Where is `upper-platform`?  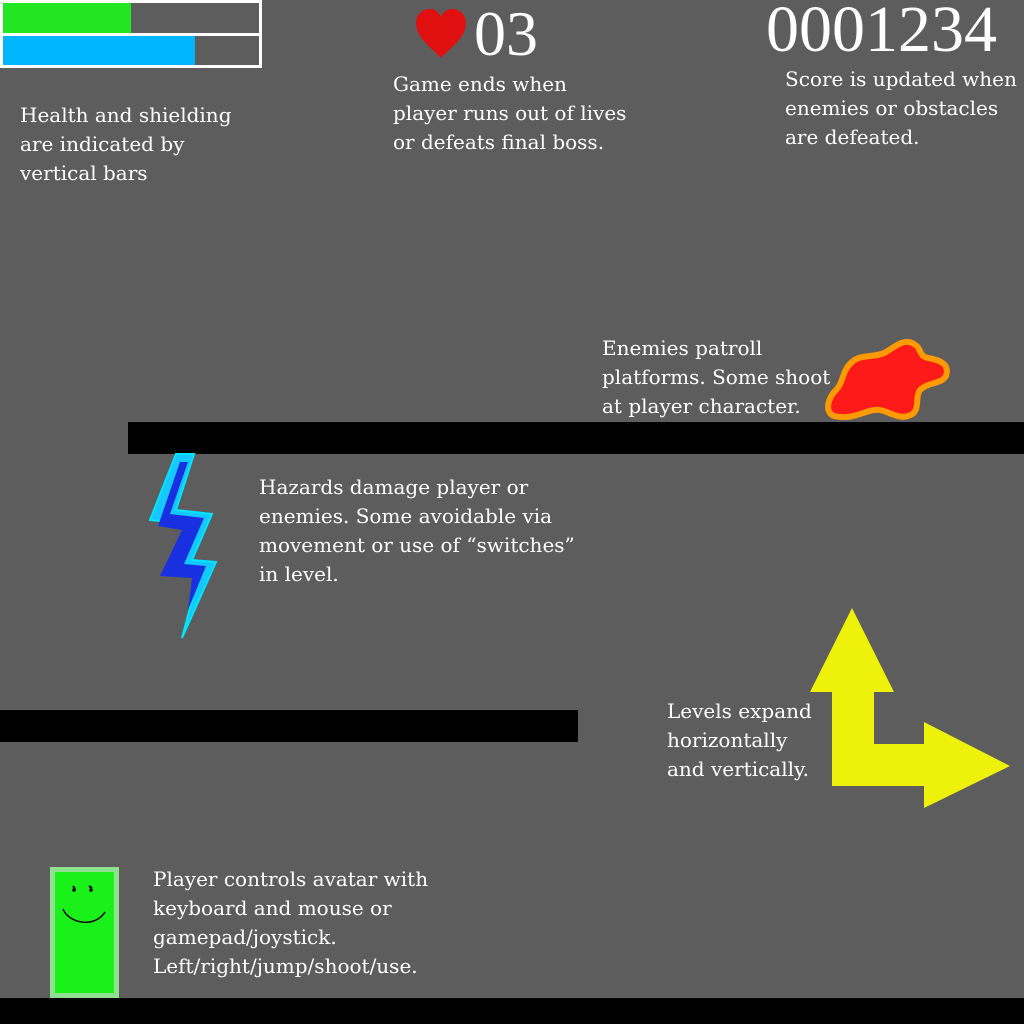
upper-platform is located at coordinates (576, 438).